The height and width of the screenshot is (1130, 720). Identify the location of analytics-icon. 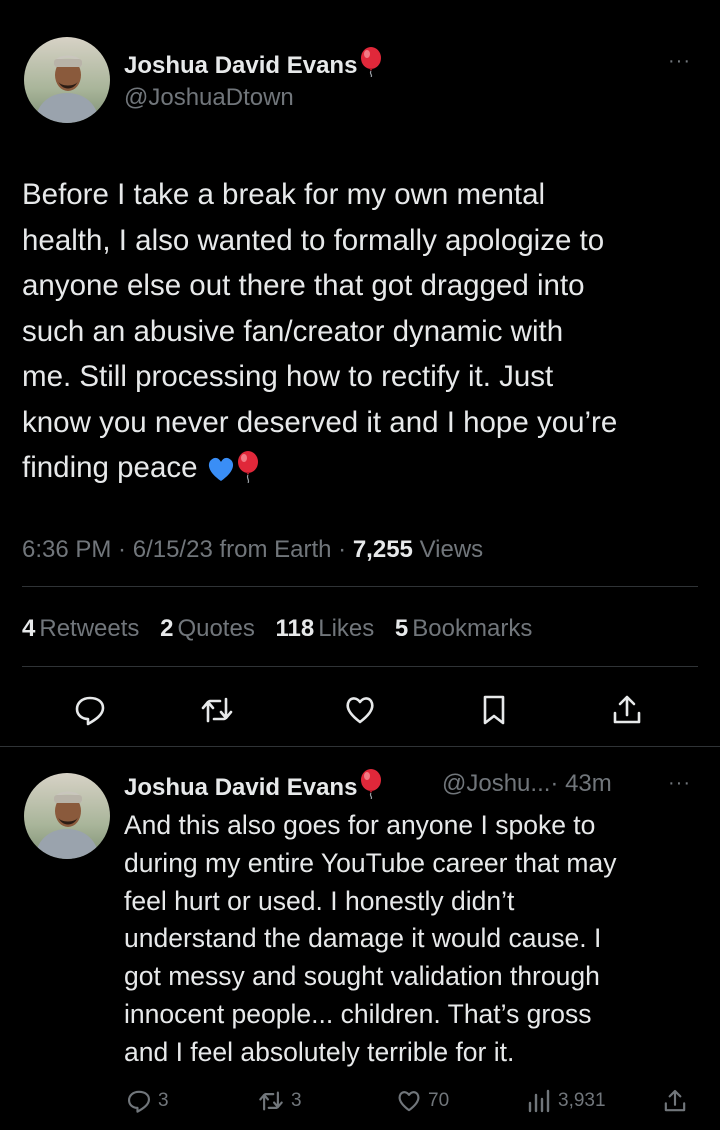
(542, 1101).